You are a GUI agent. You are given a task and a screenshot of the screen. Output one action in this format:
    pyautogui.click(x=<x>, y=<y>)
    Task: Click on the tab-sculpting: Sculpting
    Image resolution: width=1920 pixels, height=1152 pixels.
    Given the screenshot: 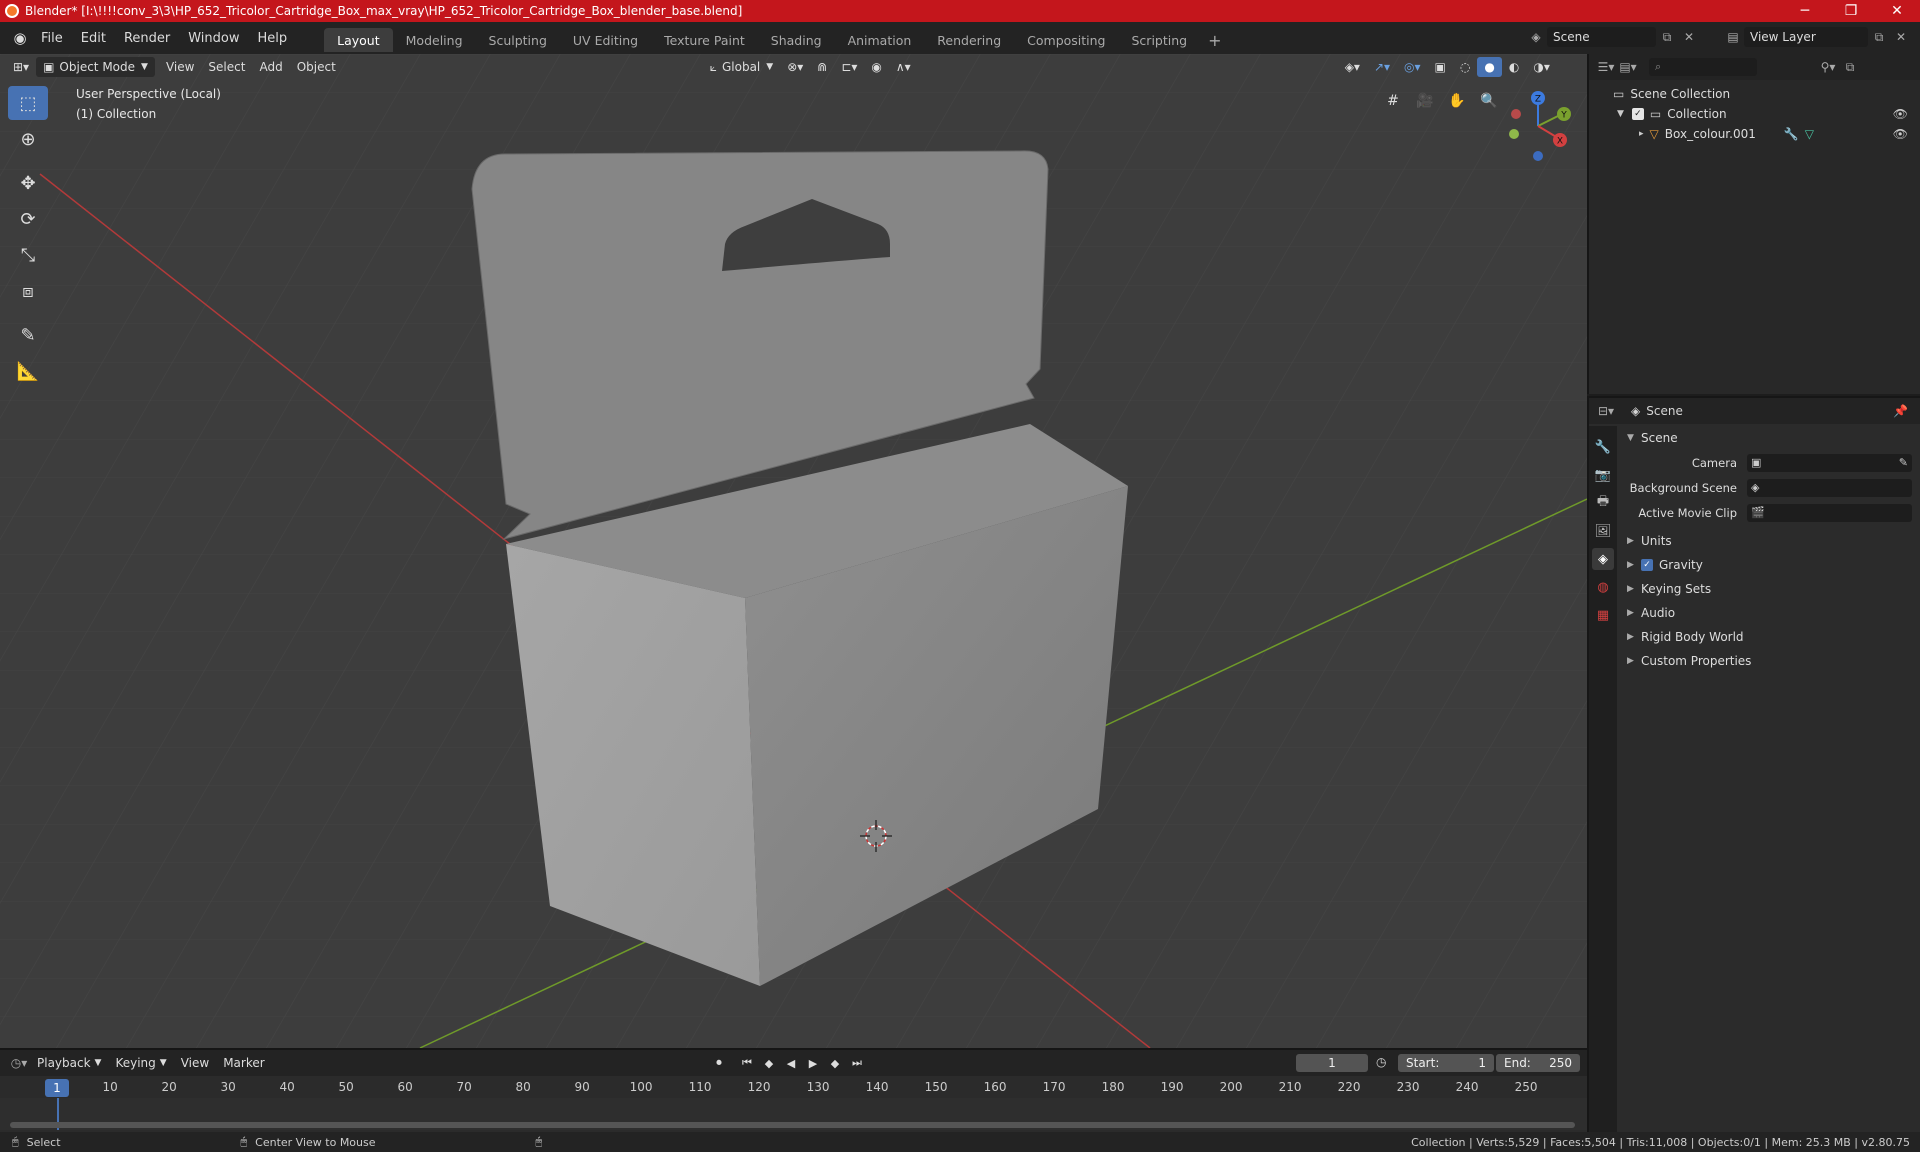 What is the action you would take?
    pyautogui.click(x=518, y=40)
    